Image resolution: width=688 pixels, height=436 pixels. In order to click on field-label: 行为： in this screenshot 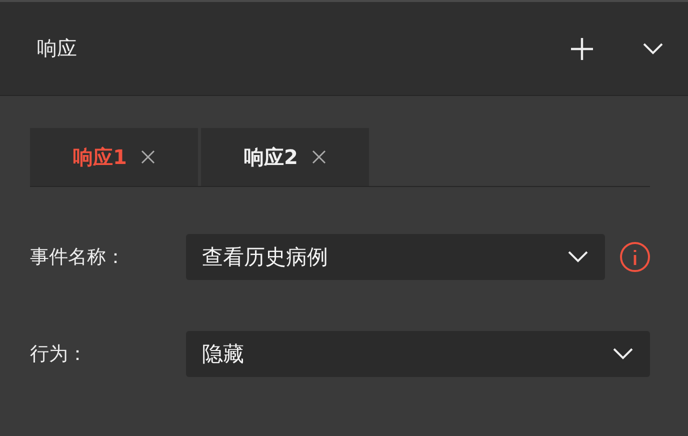, I will do `click(59, 354)`.